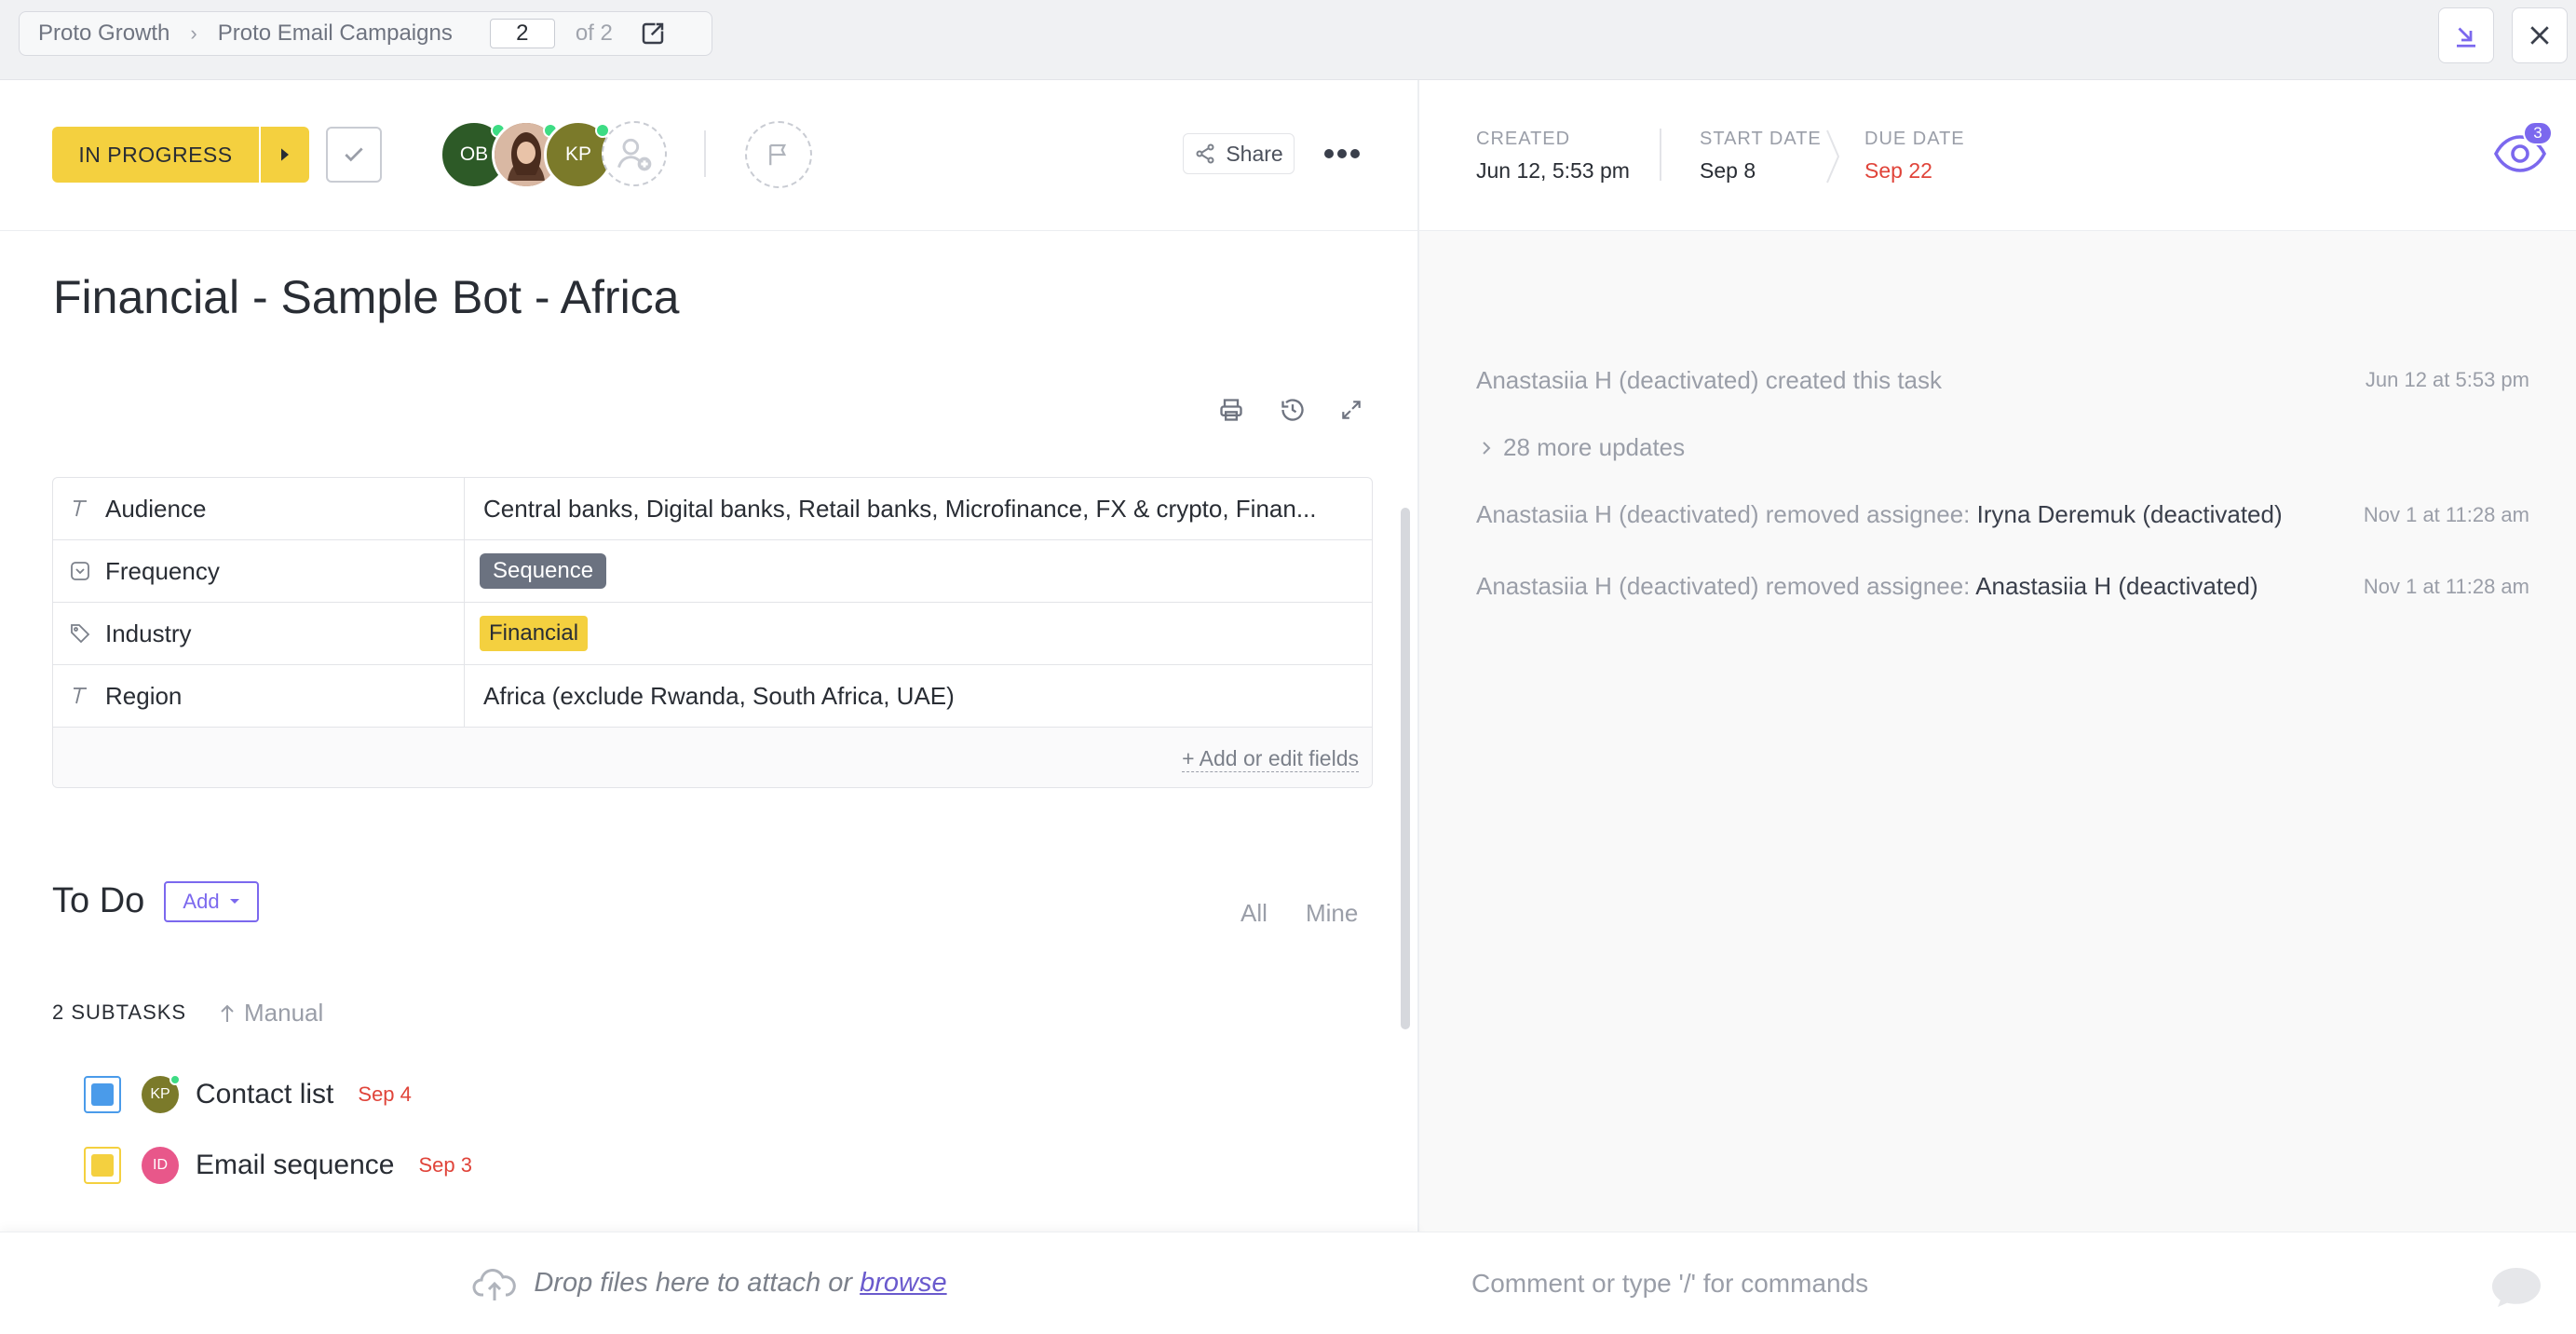 This screenshot has width=2576, height=1334. I want to click on add-assignee-button, so click(634, 153).